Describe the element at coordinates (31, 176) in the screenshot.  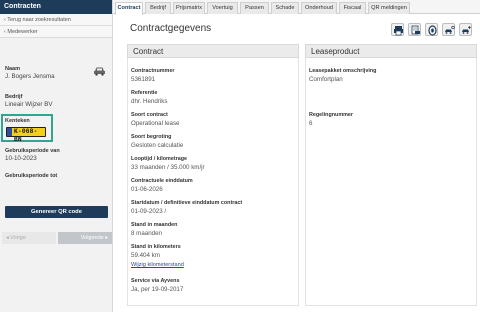
I see `period-to-label: Gebruiksperiode tot` at that location.